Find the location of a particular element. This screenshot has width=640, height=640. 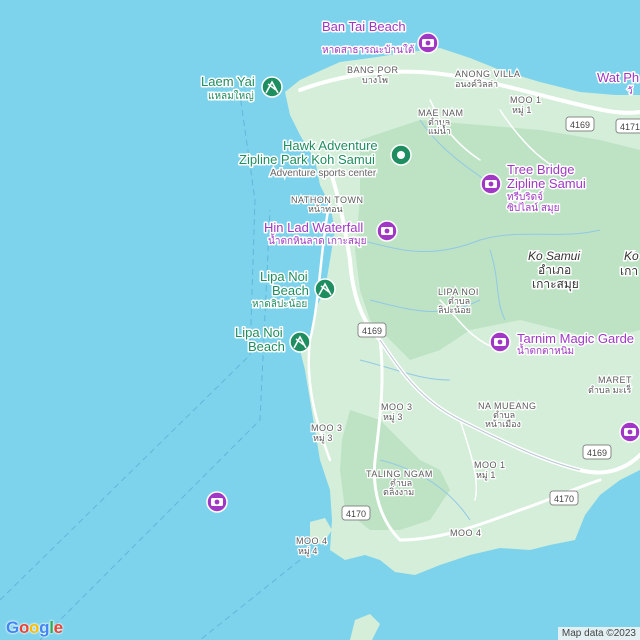

poi-ban-tai-beach-name: Ban Tai Beach is located at coordinates (364, 27).